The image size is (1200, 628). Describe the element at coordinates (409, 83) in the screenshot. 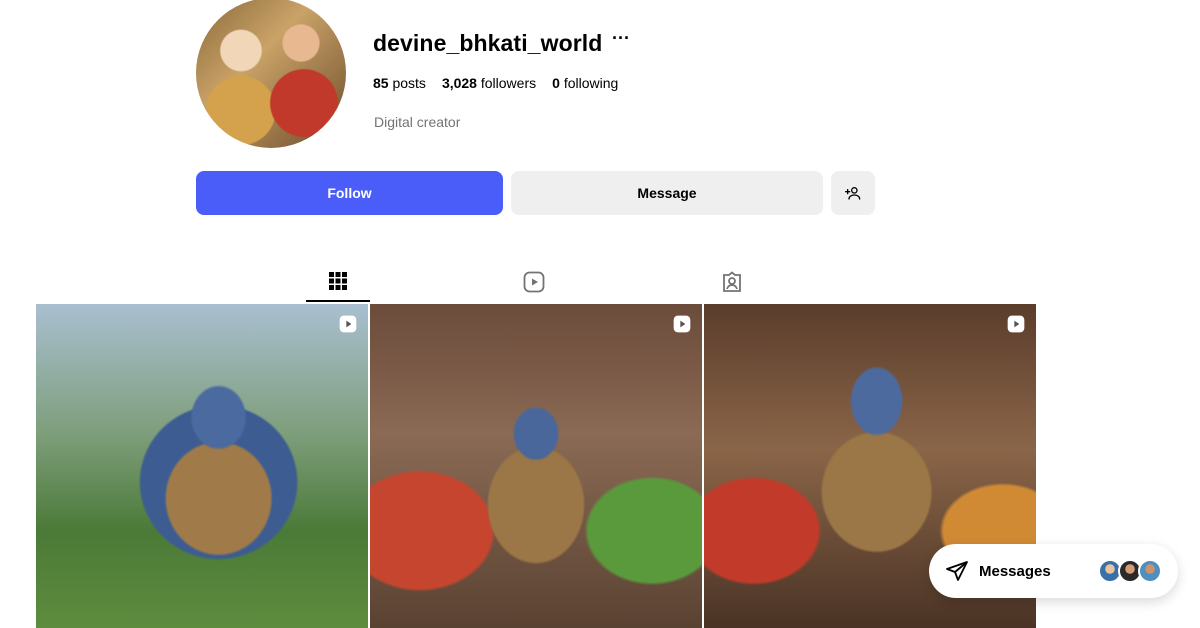

I see `posts-label: posts` at that location.